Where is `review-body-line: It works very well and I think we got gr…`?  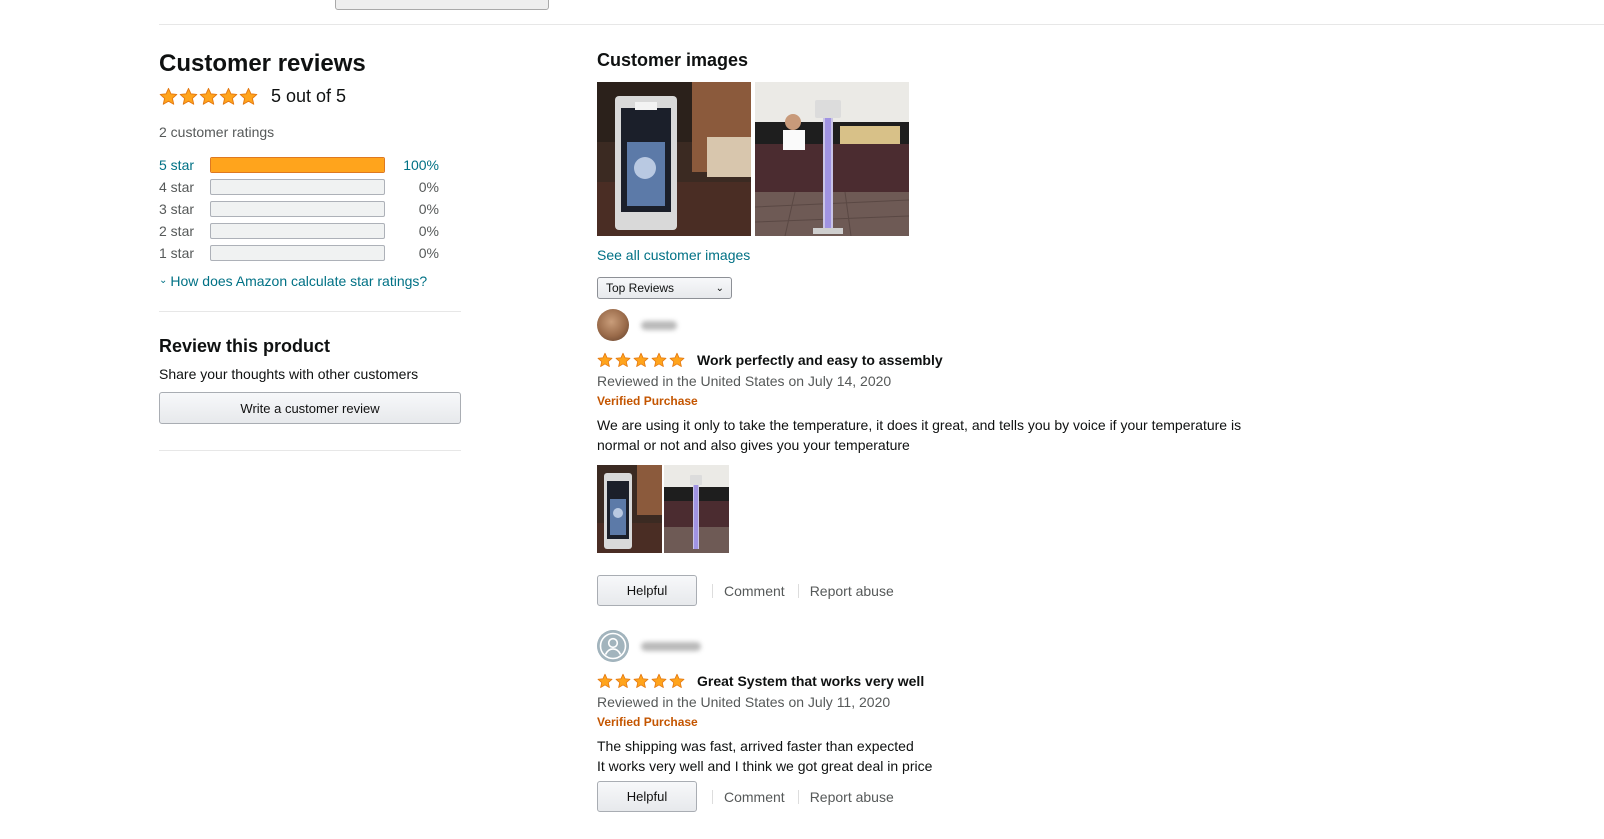
review-body-line: It works very well and I think we got gr… is located at coordinates (765, 766).